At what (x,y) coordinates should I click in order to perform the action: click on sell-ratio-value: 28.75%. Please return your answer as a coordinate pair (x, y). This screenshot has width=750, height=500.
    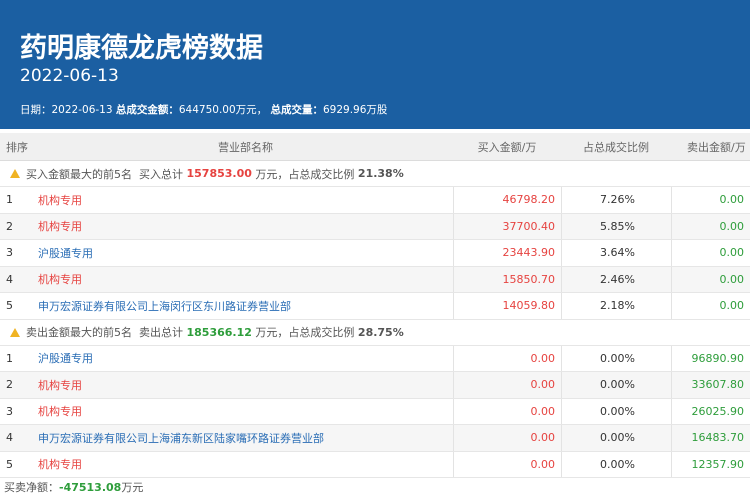
    Looking at the image, I should click on (380, 332).